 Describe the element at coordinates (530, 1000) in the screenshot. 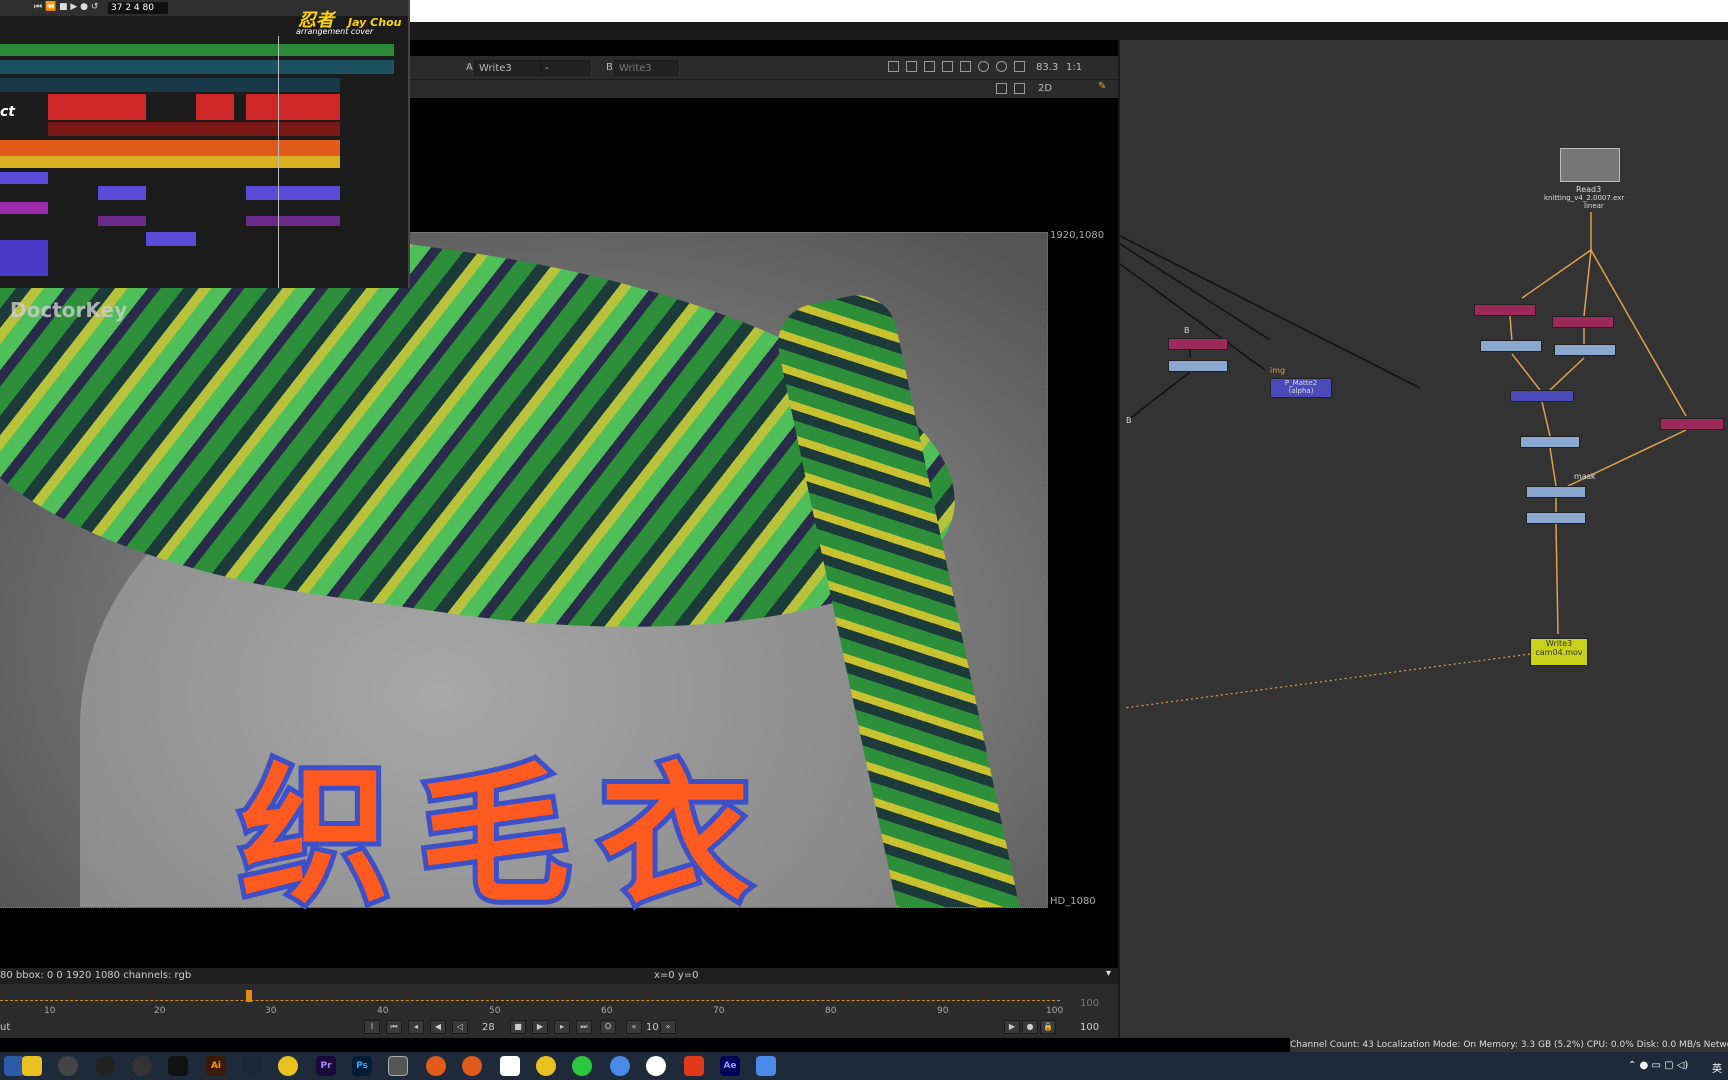

I see `timeline-ruler` at that location.